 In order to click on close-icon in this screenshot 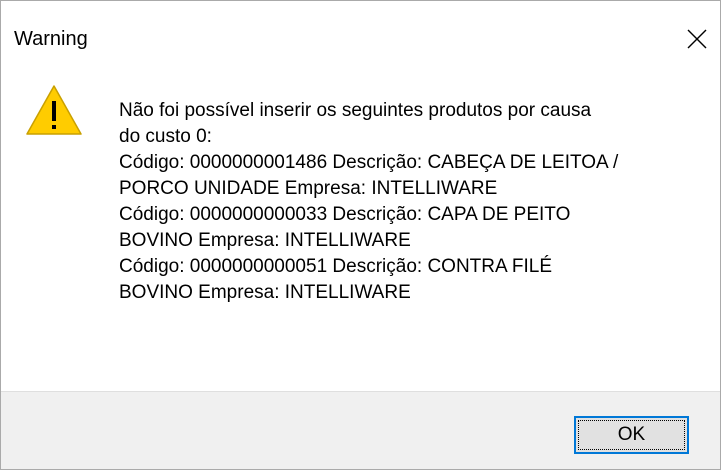, I will do `click(697, 39)`.